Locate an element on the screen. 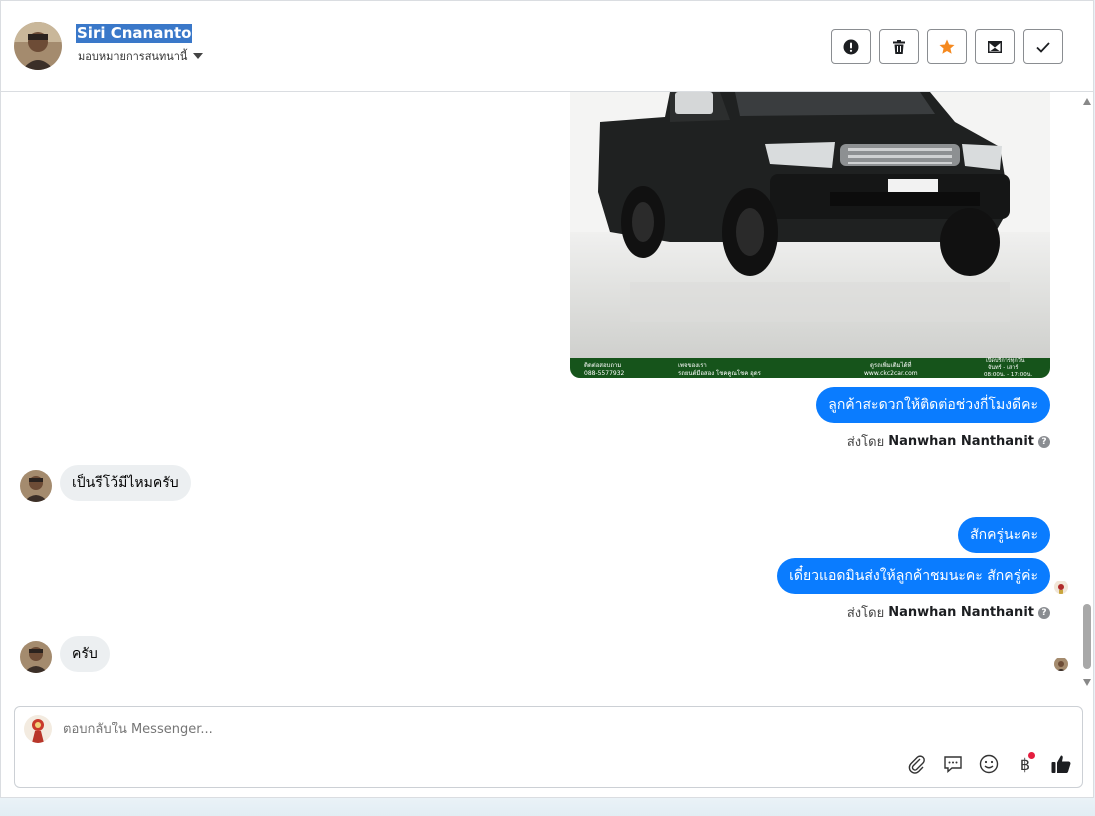  chat-bubble-icon is located at coordinates (953, 765).